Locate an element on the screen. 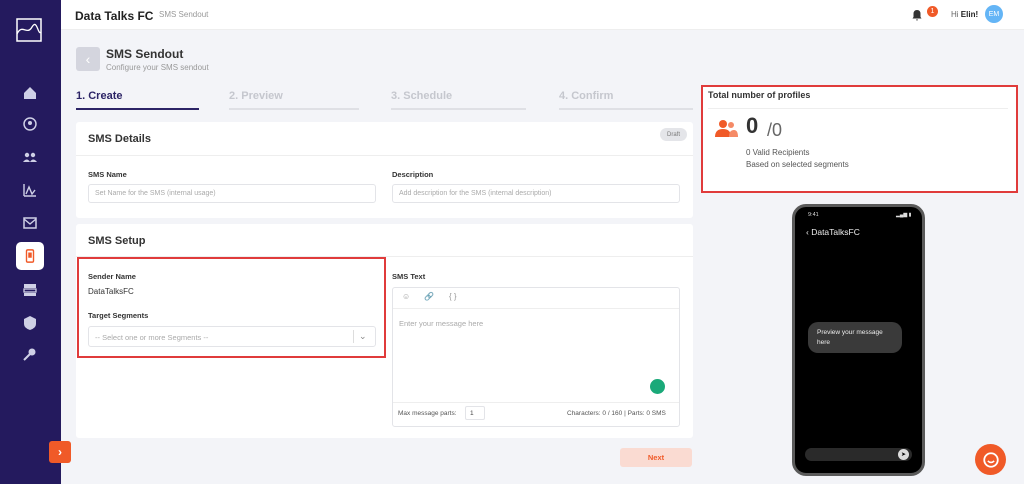 This screenshot has width=1024, height=484. audience-icon is located at coordinates (30, 124).